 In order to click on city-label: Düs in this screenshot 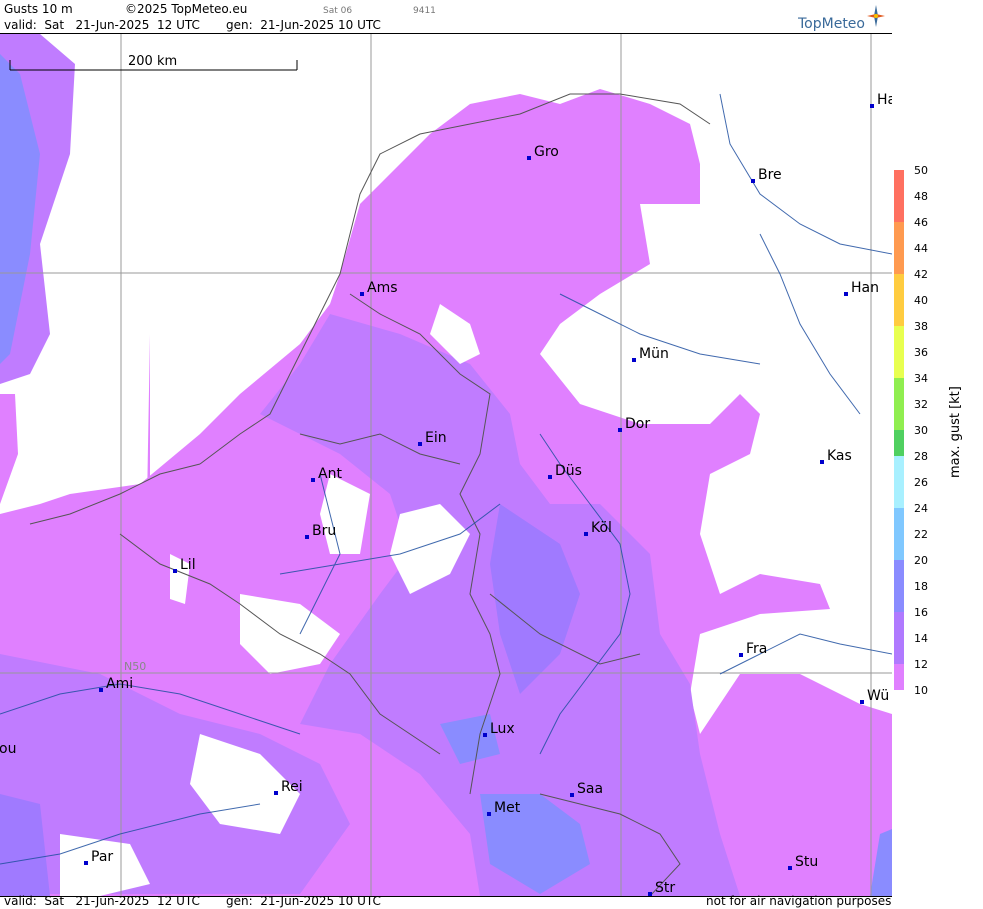, I will do `click(568, 471)`.